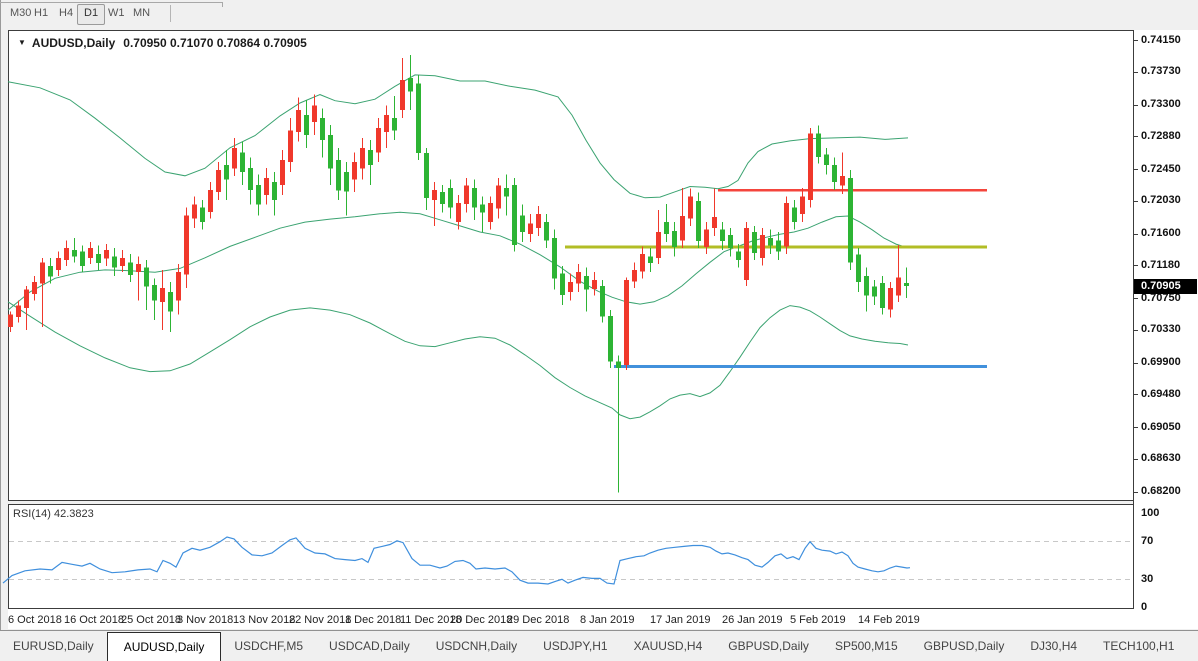 The image size is (1198, 661). Describe the element at coordinates (32, 514) in the screenshot. I see `rsi-title: RSI(14)` at that location.